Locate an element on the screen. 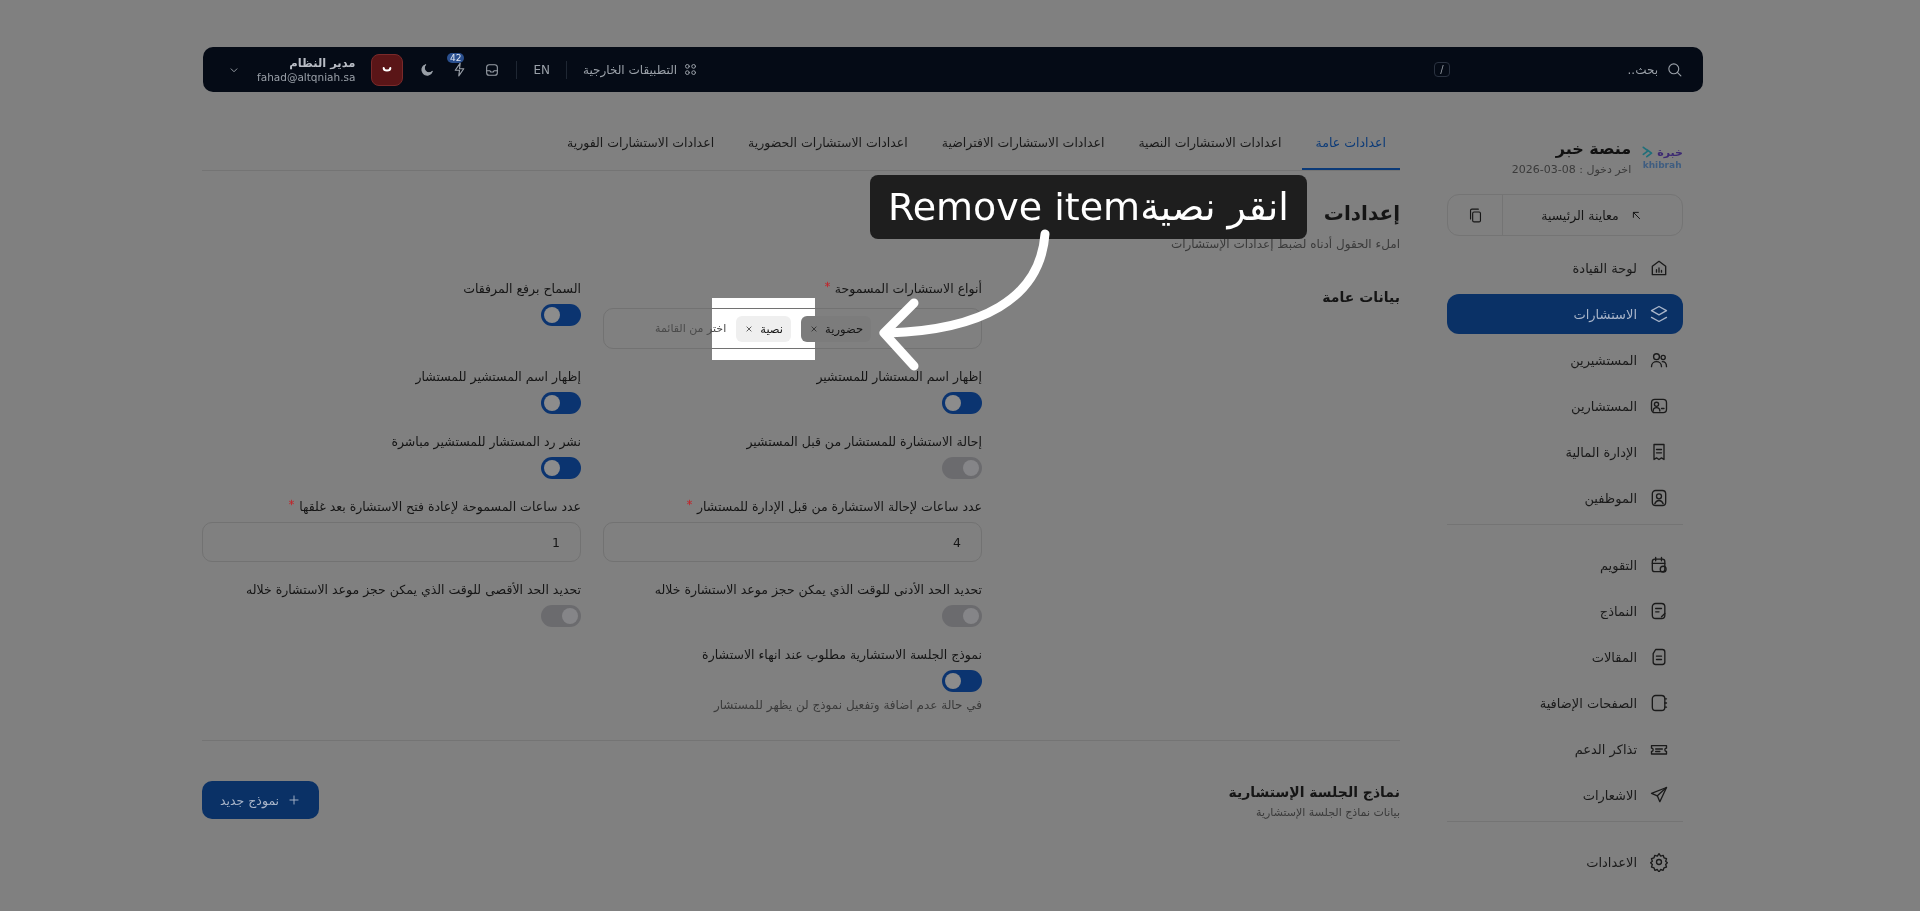  sidebar-item: الموظفين is located at coordinates (1565, 498).